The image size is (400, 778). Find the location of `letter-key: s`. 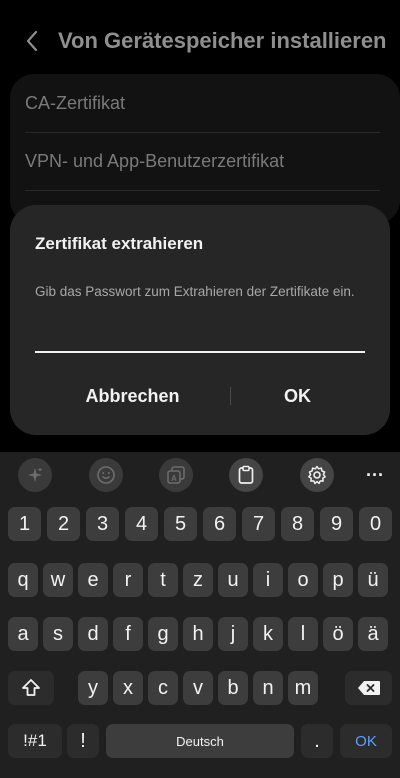

letter-key: s is located at coordinates (58, 634).